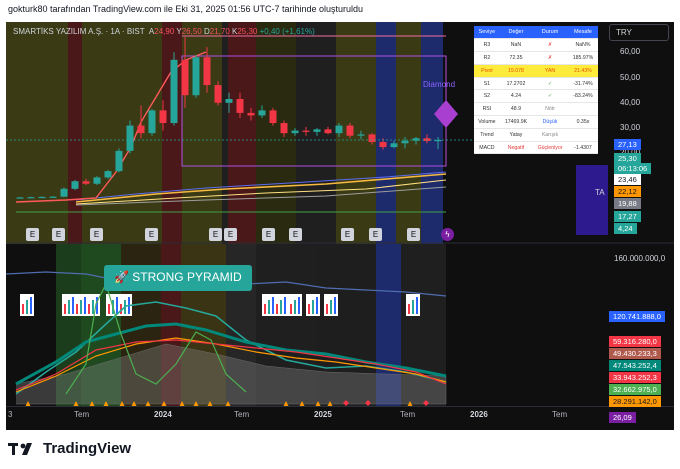 The image size is (680, 469). I want to click on volume-icon-bar-1-b, so click(69, 307).